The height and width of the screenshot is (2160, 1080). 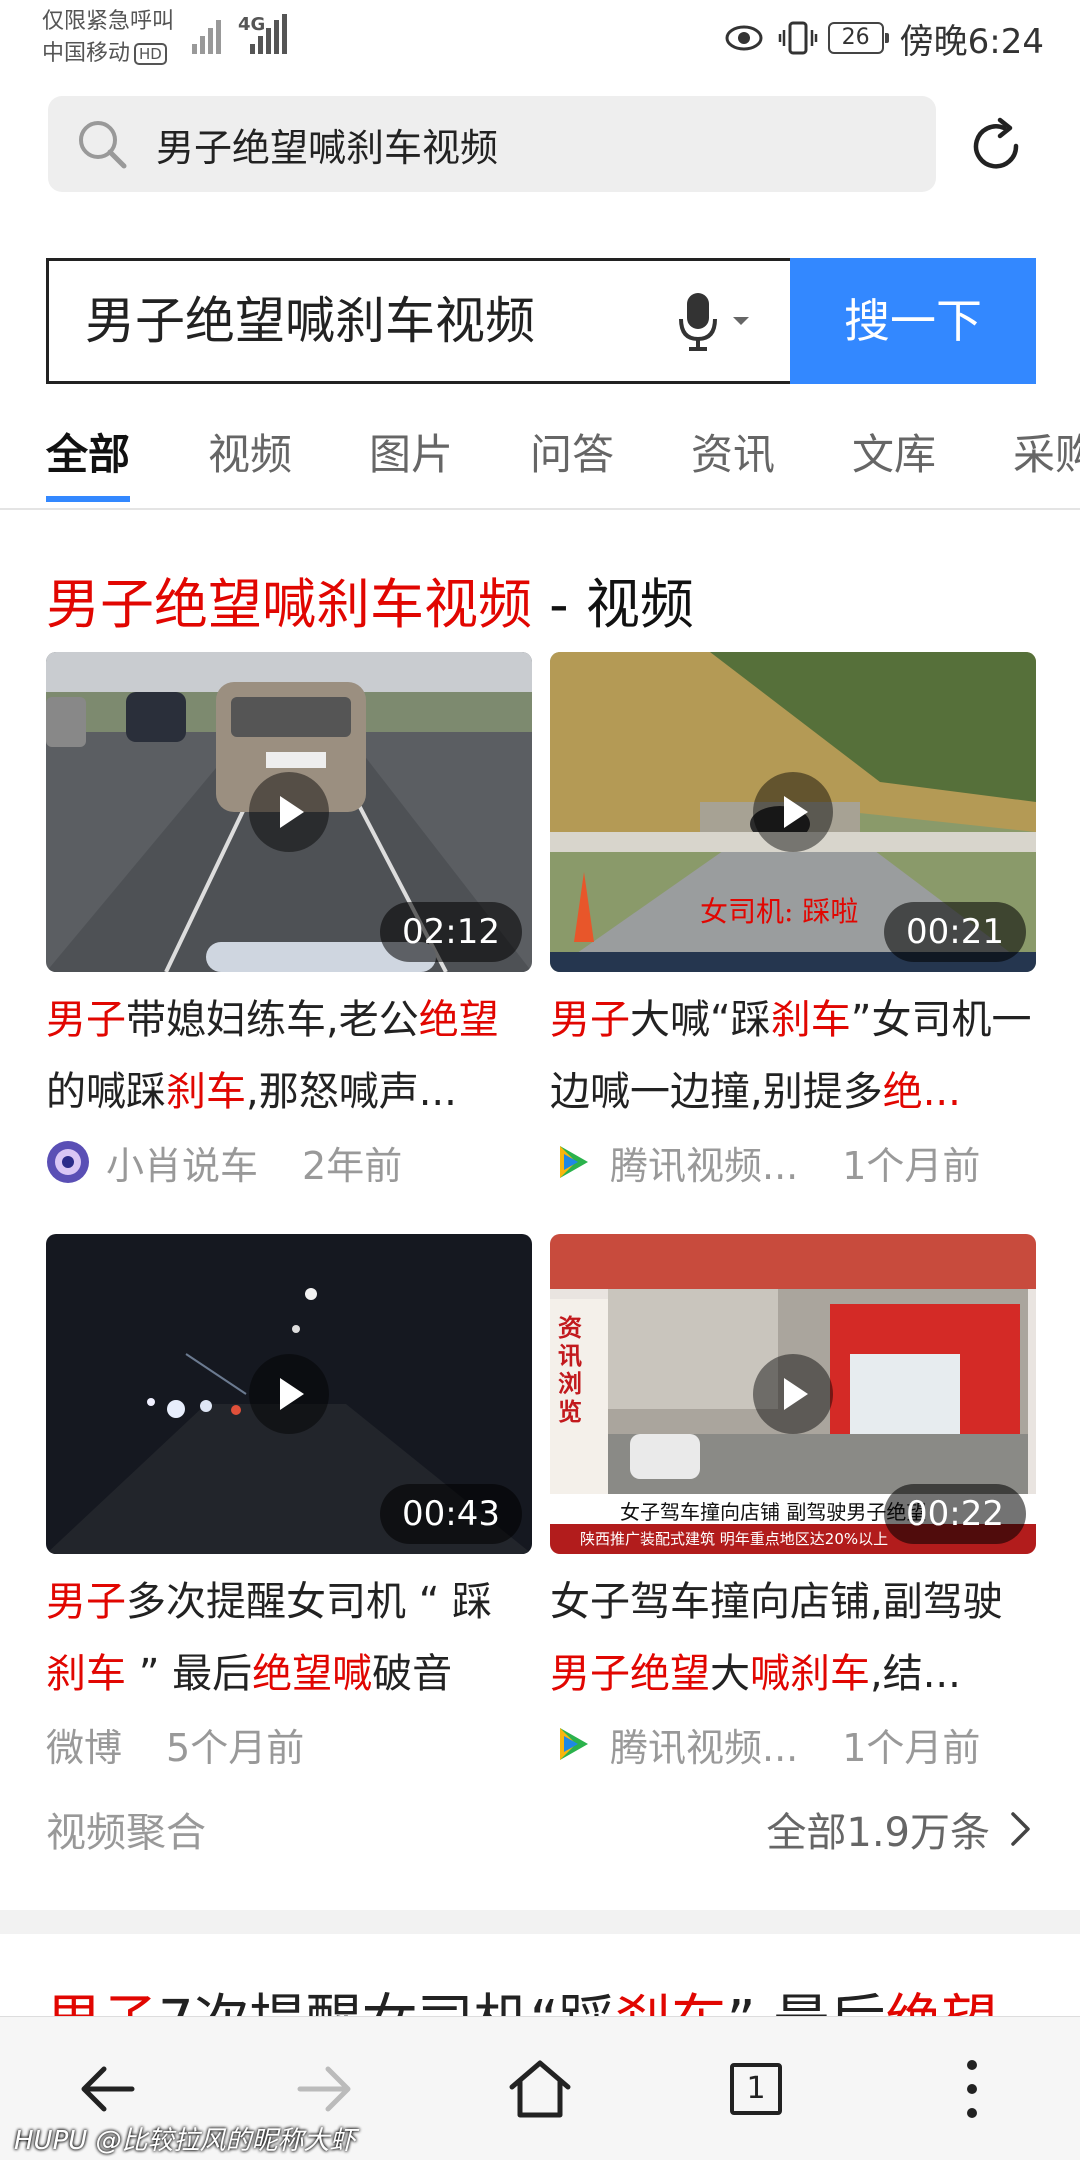 What do you see at coordinates (744, 38) in the screenshot?
I see `eye-icon` at bounding box center [744, 38].